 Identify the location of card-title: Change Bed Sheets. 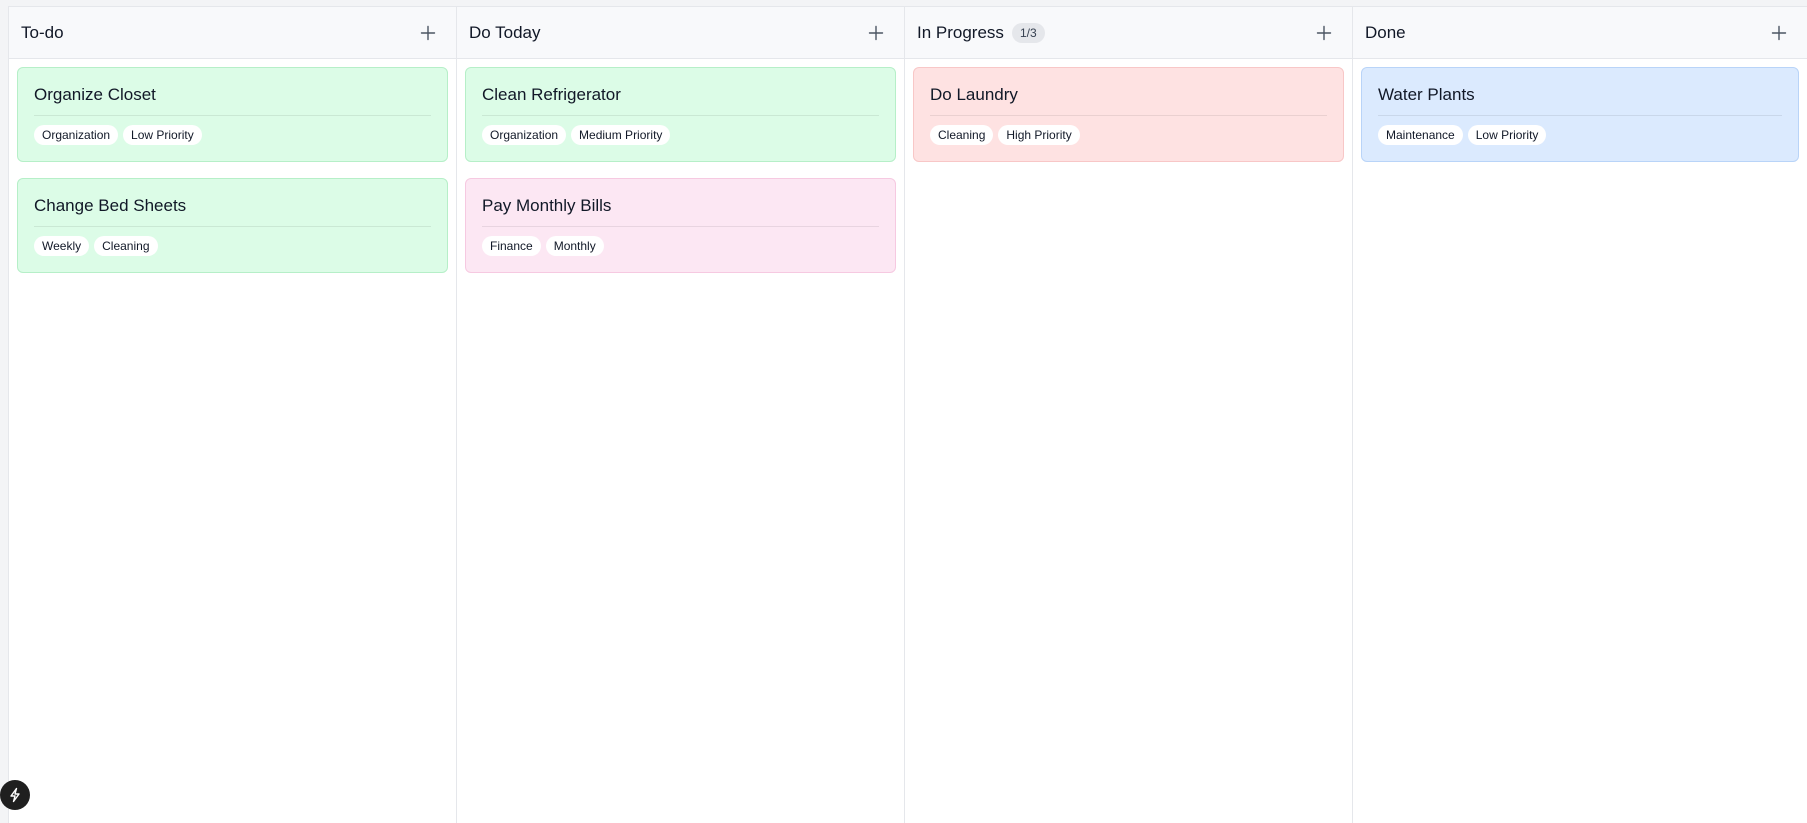
(232, 210).